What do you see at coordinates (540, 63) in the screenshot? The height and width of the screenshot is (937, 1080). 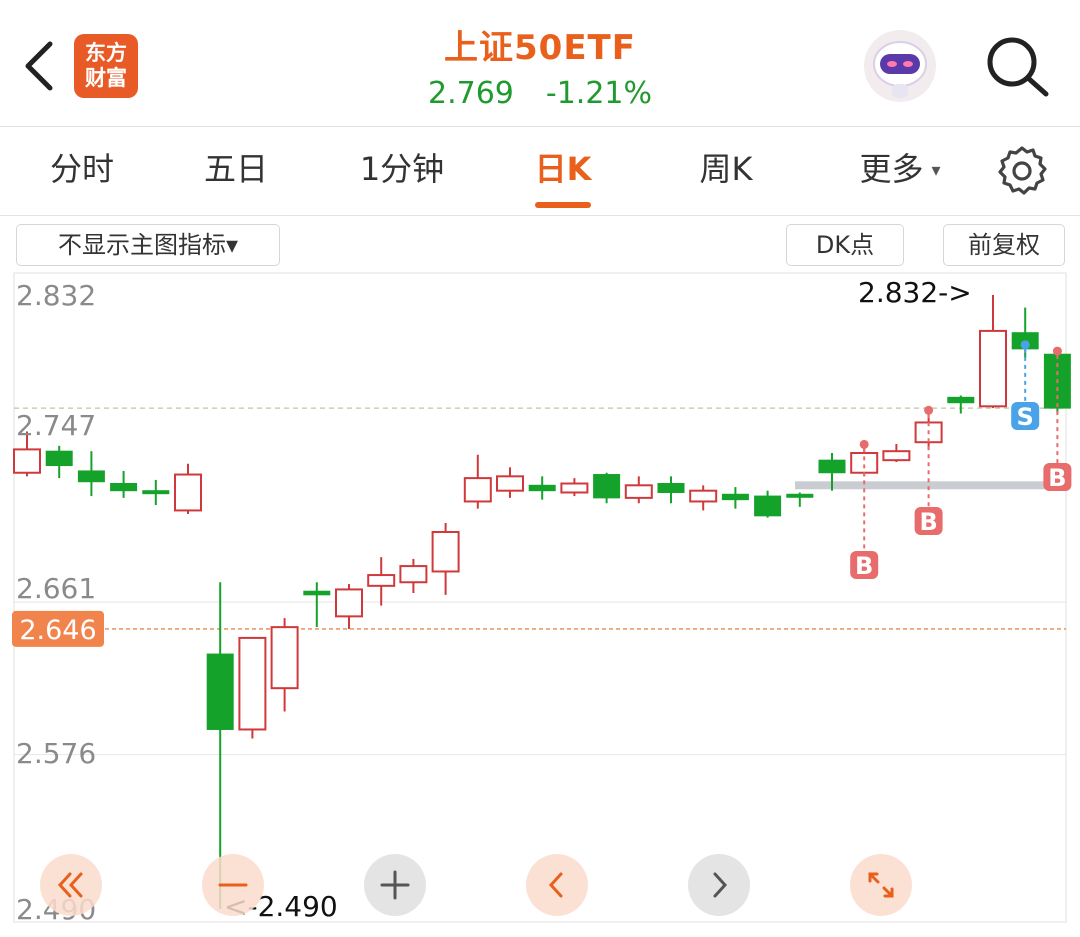 I see `top-header: 东方 财富 上证50ETF 2.769 -1.21%` at bounding box center [540, 63].